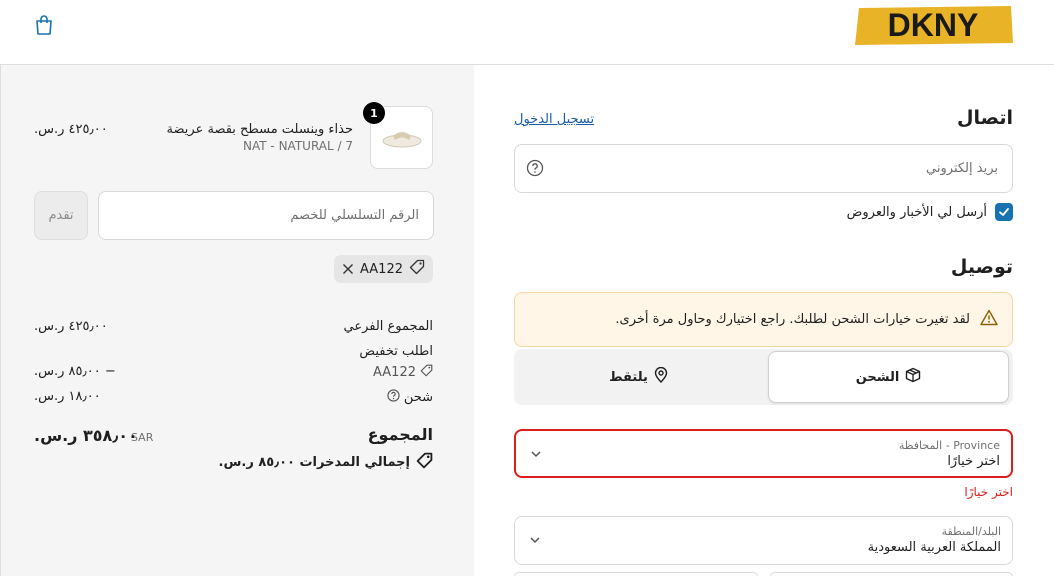 Image resolution: width=1054 pixels, height=576 pixels. I want to click on svg-text: DKNY, so click(933, 25).